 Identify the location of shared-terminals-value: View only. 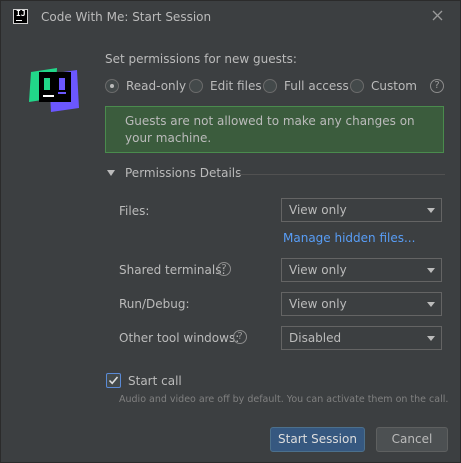
(318, 270).